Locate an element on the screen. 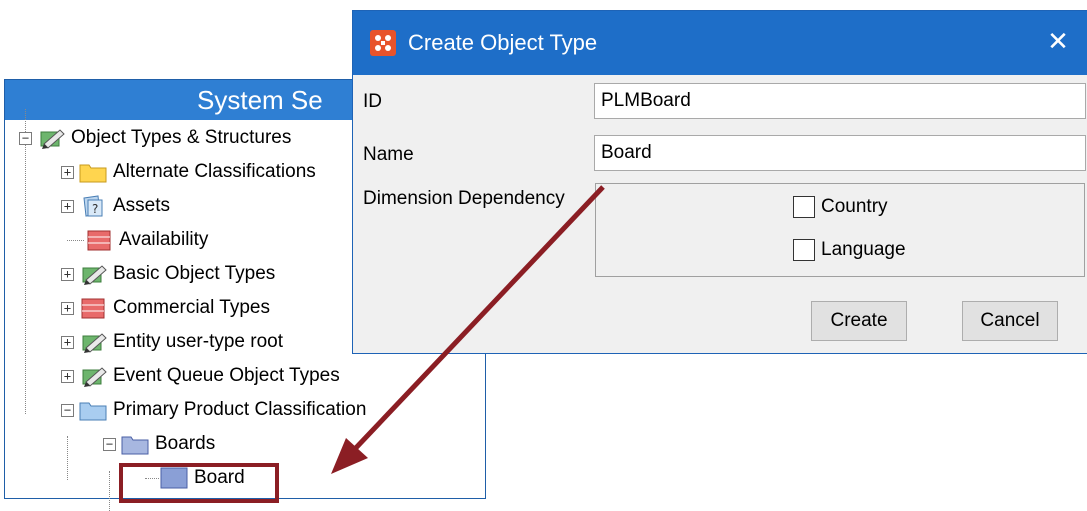  tree-item-label: Assets is located at coordinates (142, 205).